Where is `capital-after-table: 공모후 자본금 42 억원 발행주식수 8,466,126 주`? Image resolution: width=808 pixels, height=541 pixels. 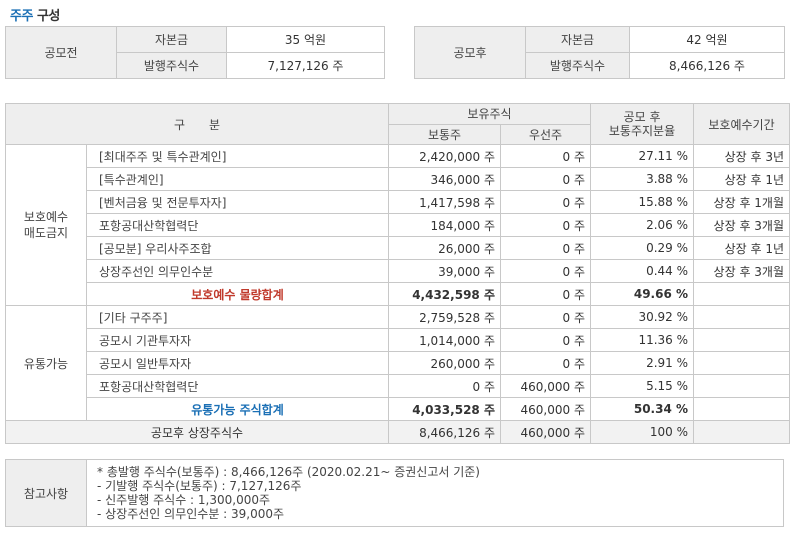
capital-after-table: 공모후 자본금 42 억원 발행주식수 8,466,126 주 is located at coordinates (599, 52).